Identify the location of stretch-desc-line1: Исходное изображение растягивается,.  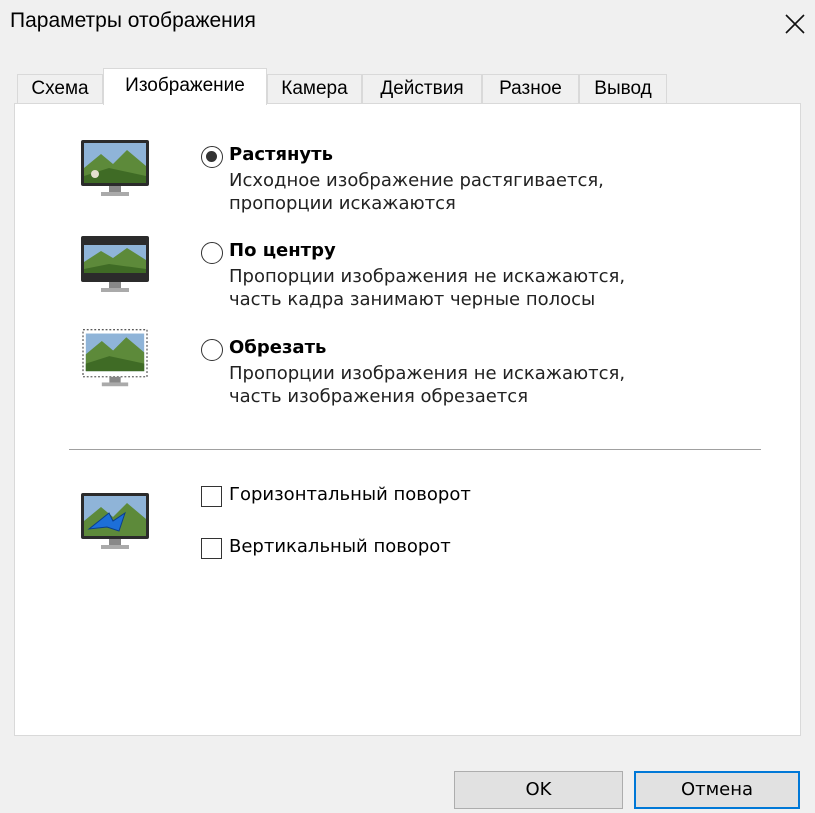
(416, 180).